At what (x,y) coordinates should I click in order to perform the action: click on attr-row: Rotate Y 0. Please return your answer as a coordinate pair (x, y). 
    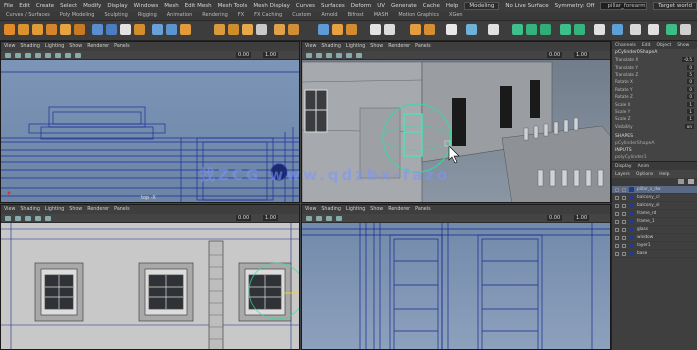
    Looking at the image, I should click on (654, 89).